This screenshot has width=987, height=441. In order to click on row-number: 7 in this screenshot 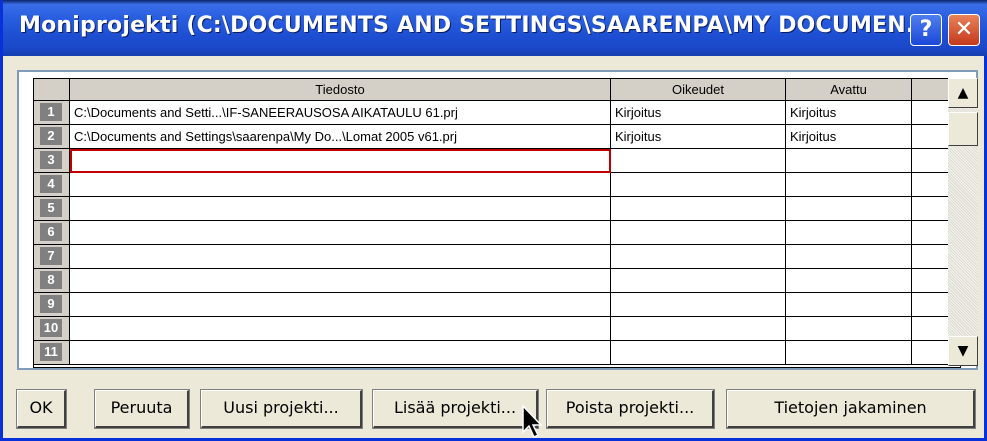, I will do `click(51, 256)`.